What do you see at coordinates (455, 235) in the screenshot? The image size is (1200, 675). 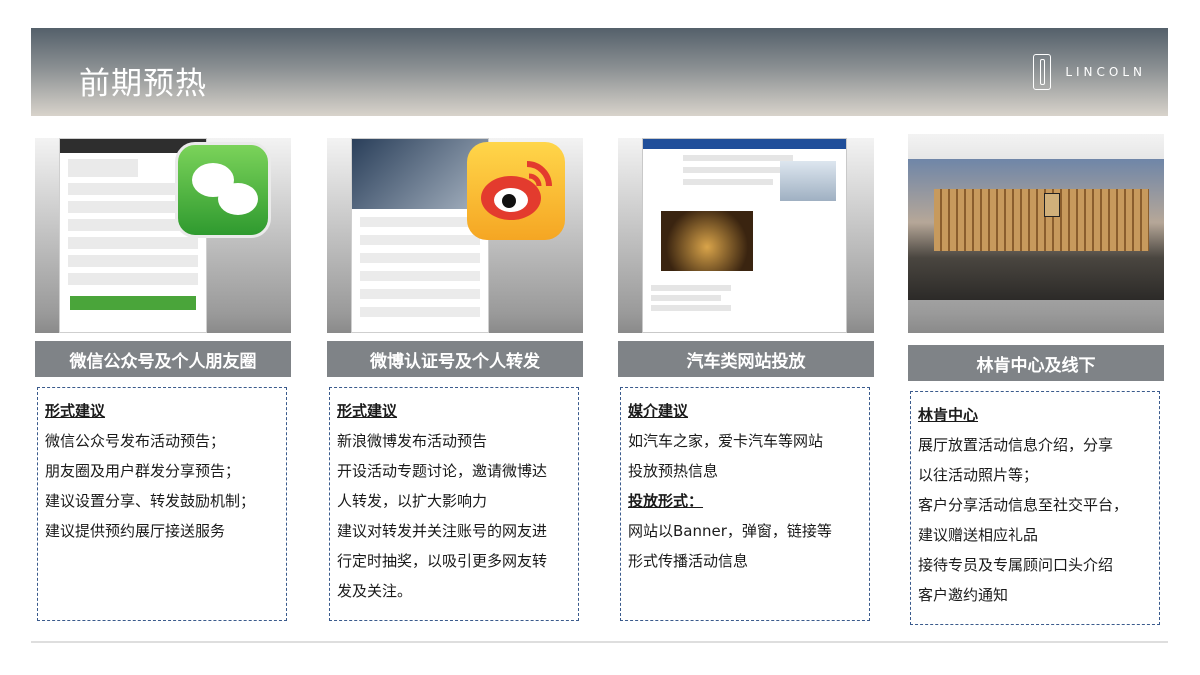 I see `weibo-screenshot` at bounding box center [455, 235].